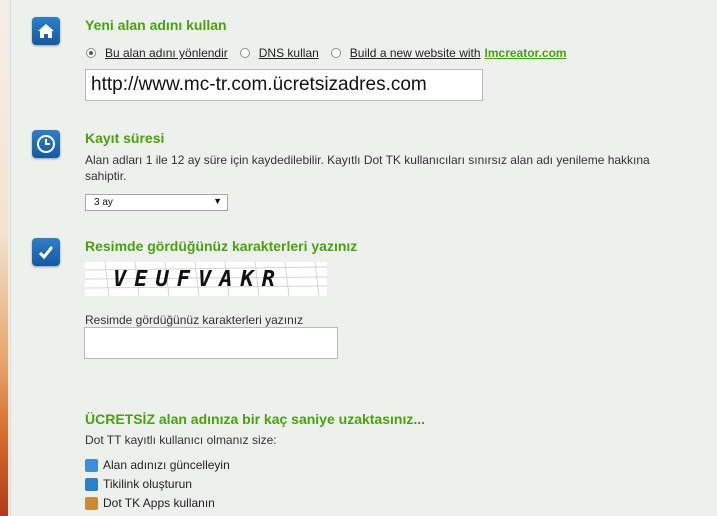  I want to click on section-title-new-domain: Yeni alan adını kullan, so click(156, 25).